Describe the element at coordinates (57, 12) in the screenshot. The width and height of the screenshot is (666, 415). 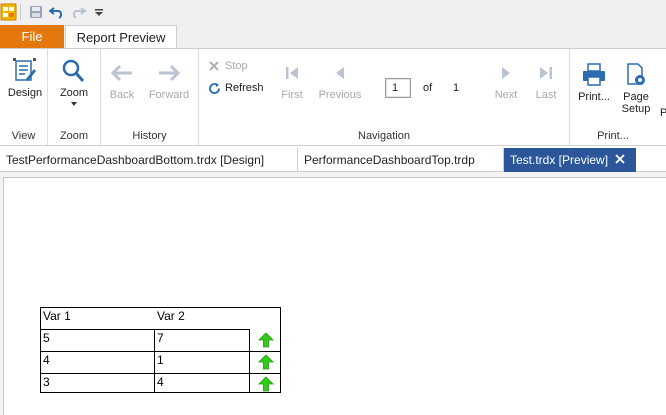
I see `undo-icon` at that location.